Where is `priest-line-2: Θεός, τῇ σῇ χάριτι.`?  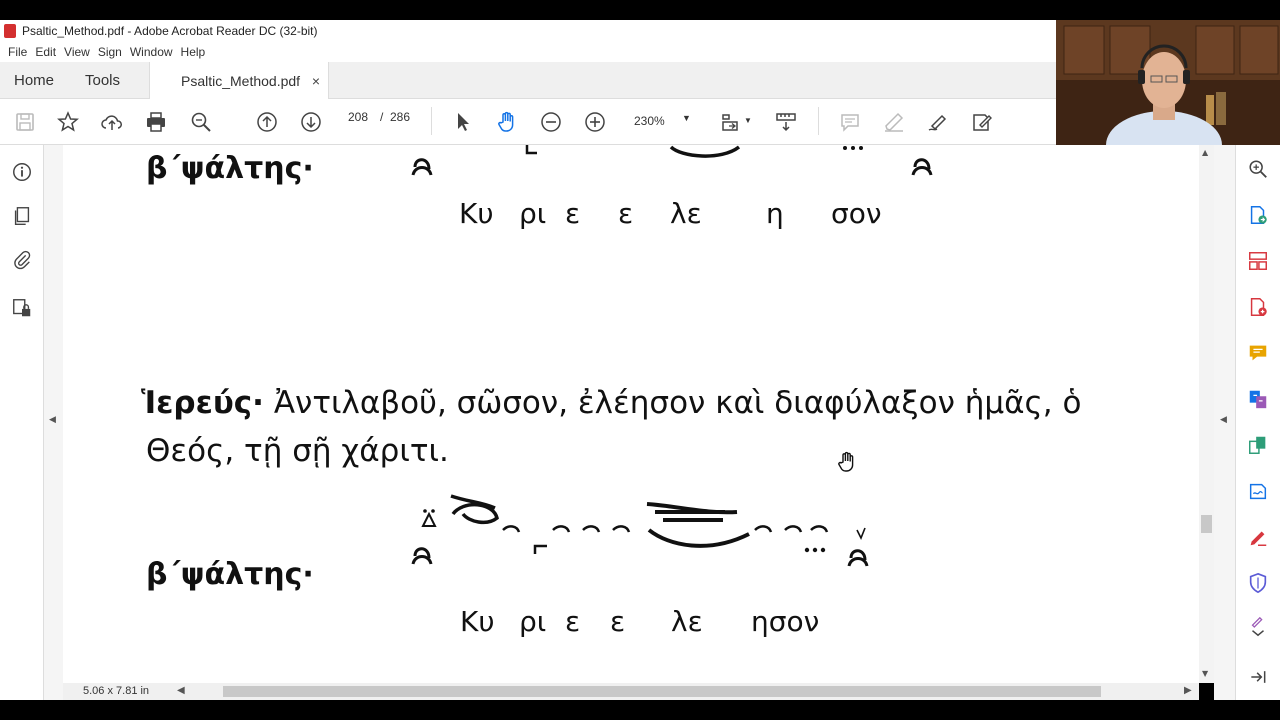
priest-line-2: Θεός, τῇ σῇ χάριτι. is located at coordinates (297, 451).